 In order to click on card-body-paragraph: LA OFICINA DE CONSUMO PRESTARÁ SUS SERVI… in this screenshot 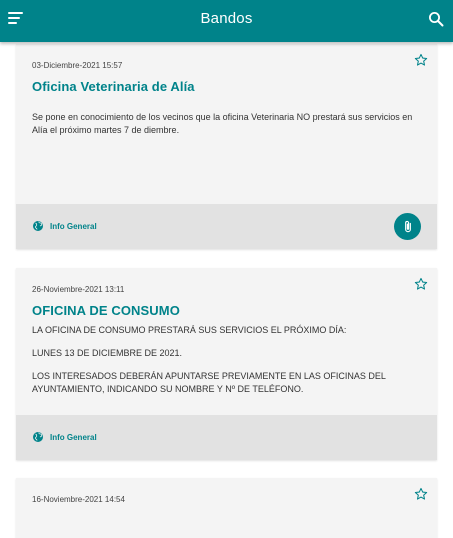, I will do `click(189, 330)`.